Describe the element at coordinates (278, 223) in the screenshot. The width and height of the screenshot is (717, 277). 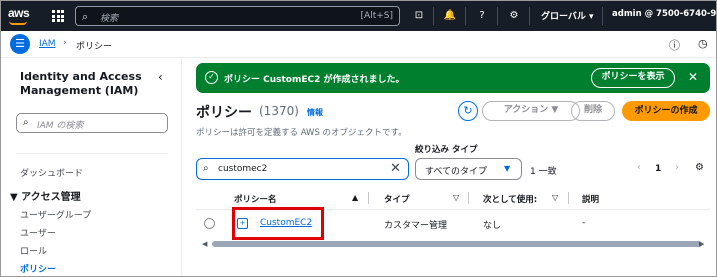
I see `highlight-box` at that location.